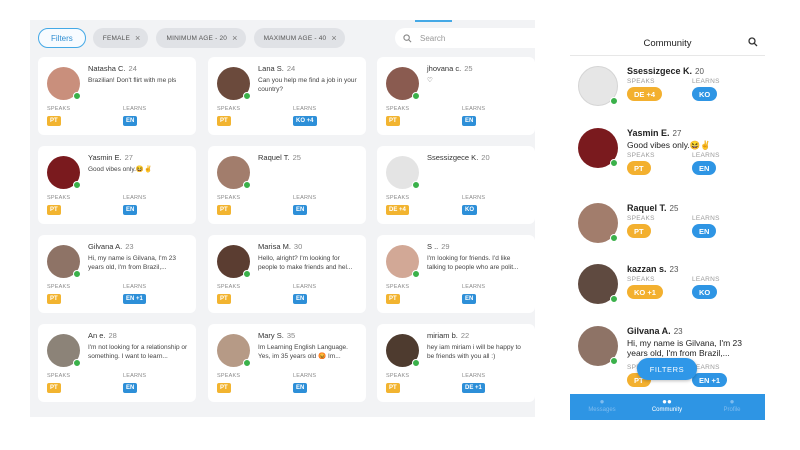 This screenshot has width=800, height=450. I want to click on profile-card: Raquel T. 25 SPEAKS LEARNS PT EN, so click(287, 185).